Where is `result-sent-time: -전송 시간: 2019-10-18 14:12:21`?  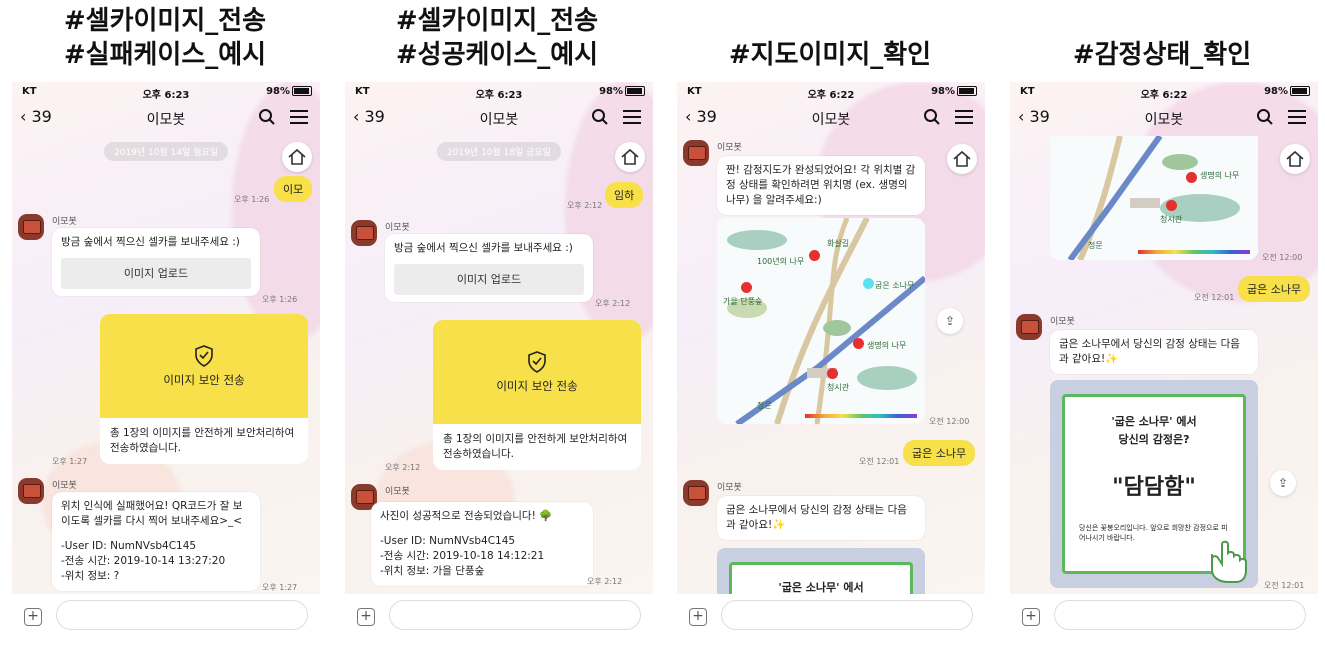
result-sent-time: -전송 시간: 2019-10-18 14:12:21 is located at coordinates (462, 556).